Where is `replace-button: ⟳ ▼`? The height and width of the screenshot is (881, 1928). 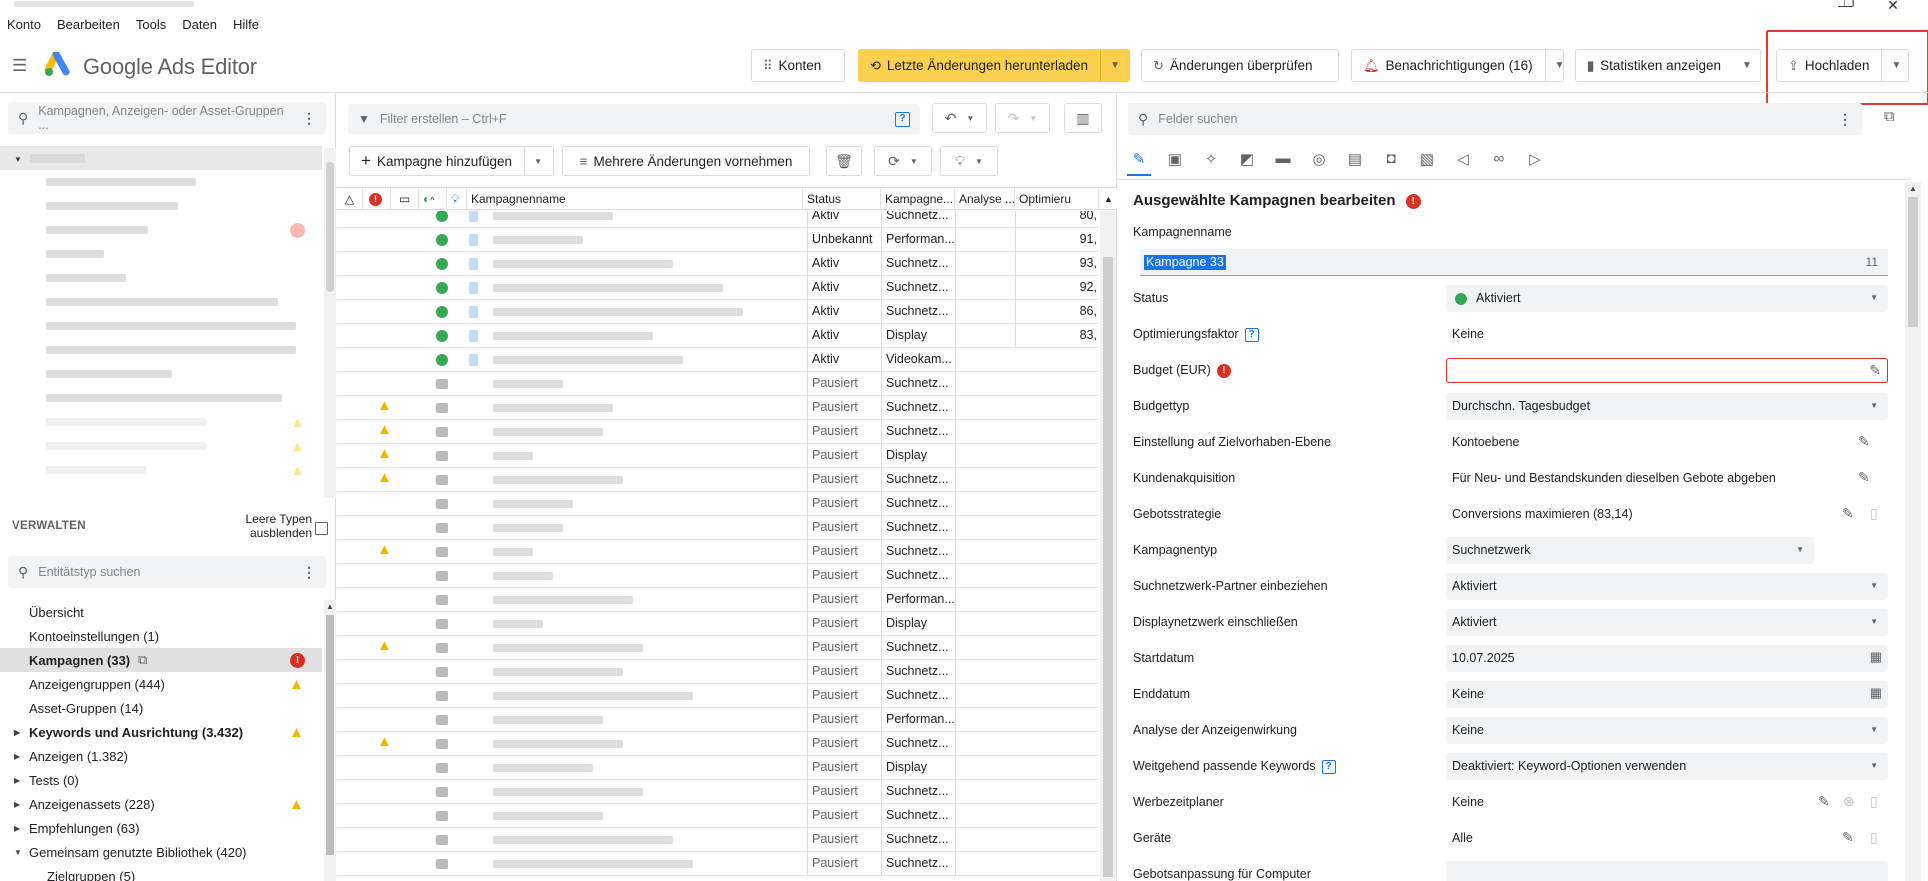
replace-button: ⟳ ▼ is located at coordinates (903, 161).